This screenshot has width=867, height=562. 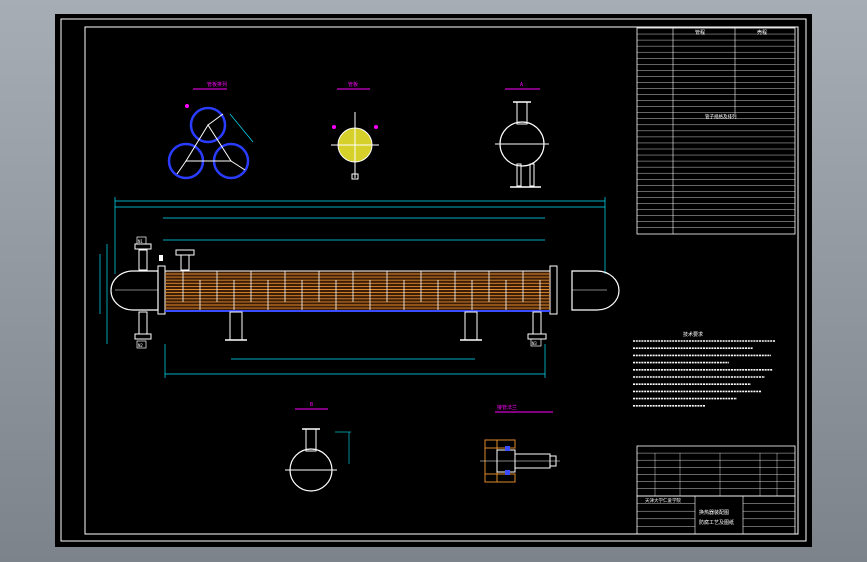 What do you see at coordinates (716, 130) in the screenshot?
I see `tech-table-rows` at bounding box center [716, 130].